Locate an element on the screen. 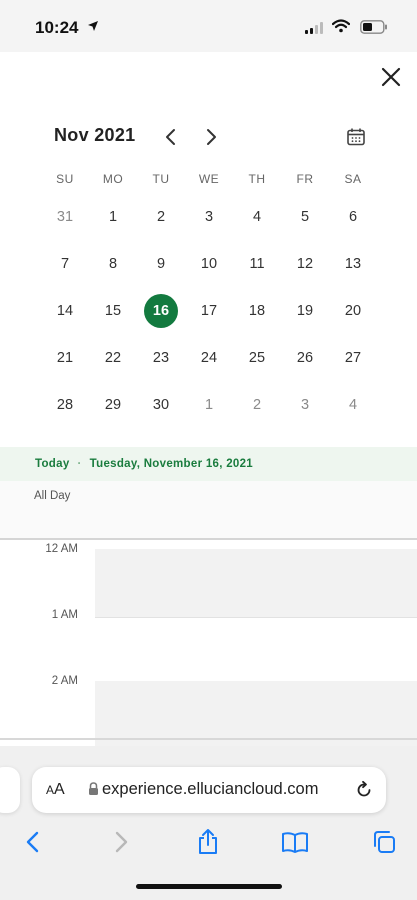  next-month-button is located at coordinates (211, 137).